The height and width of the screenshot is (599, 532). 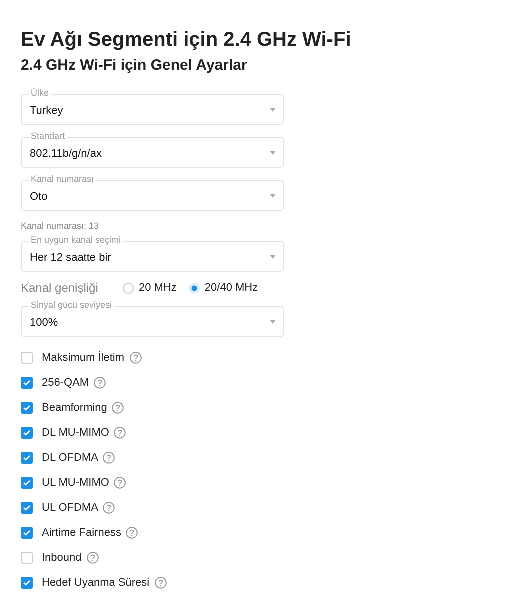 What do you see at coordinates (47, 110) in the screenshot?
I see `field-value: Turkey` at bounding box center [47, 110].